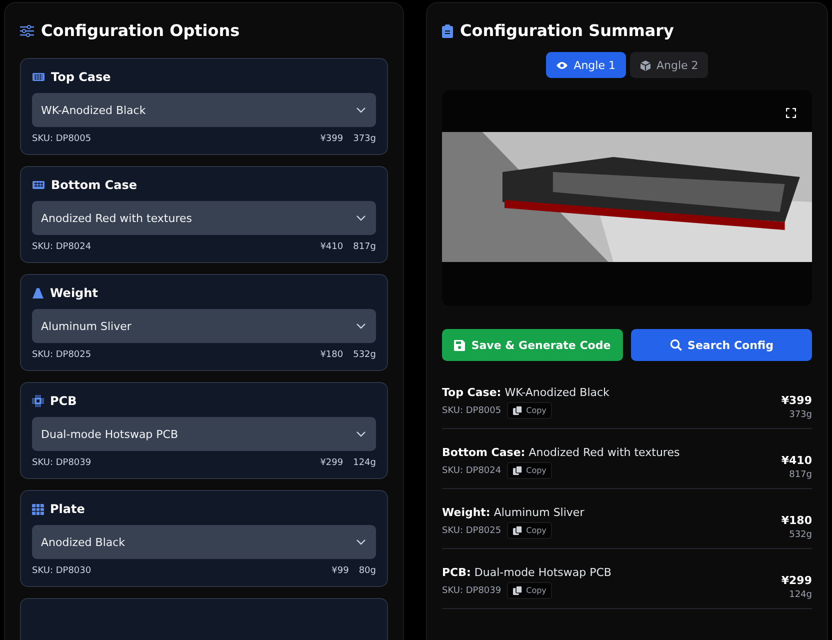 The width and height of the screenshot is (832, 640). Describe the element at coordinates (567, 30) in the screenshot. I see `panel-title: Configuration Summary` at that location.